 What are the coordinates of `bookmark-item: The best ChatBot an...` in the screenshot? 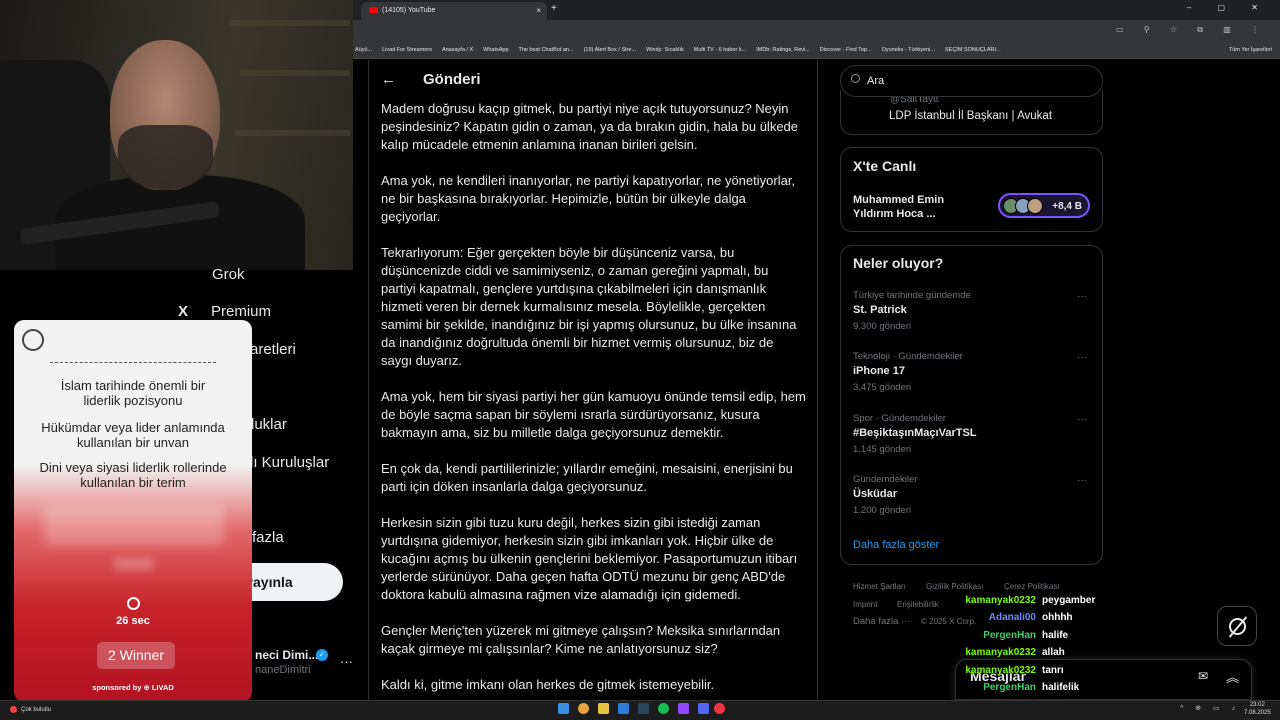 It's located at (546, 50).